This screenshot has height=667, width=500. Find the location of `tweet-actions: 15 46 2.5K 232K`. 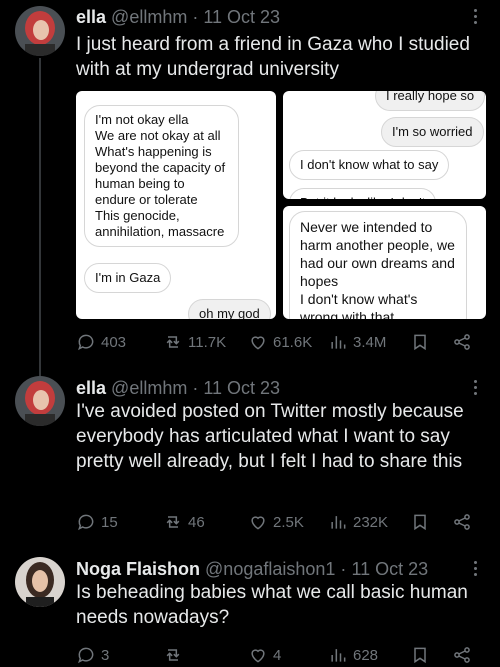

tweet-actions: 15 46 2.5K 232K is located at coordinates (280, 522).